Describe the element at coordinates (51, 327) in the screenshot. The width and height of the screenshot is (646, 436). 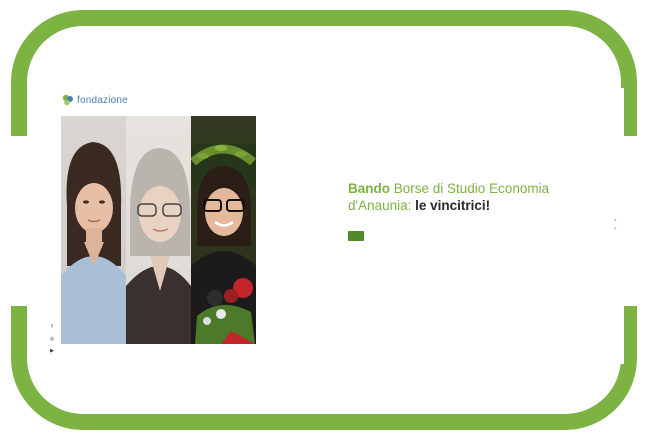
I see `facebook-icon: f` at that location.